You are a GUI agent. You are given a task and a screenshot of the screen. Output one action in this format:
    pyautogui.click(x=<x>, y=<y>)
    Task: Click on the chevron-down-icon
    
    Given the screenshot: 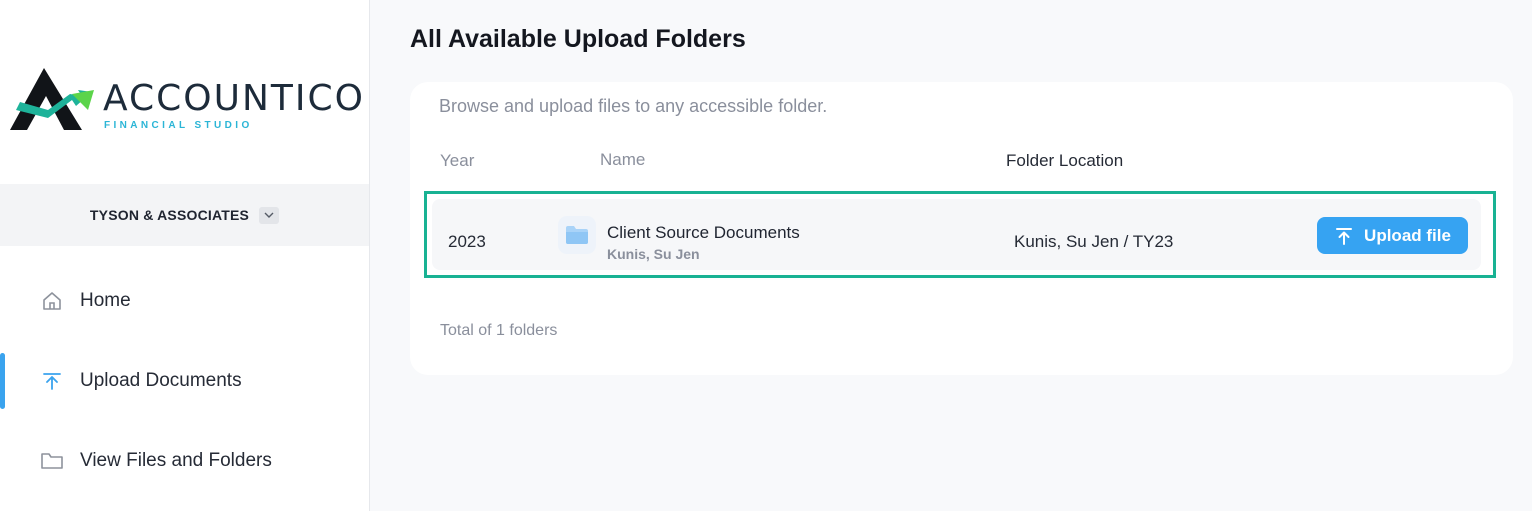 What is the action you would take?
    pyautogui.click(x=269, y=215)
    